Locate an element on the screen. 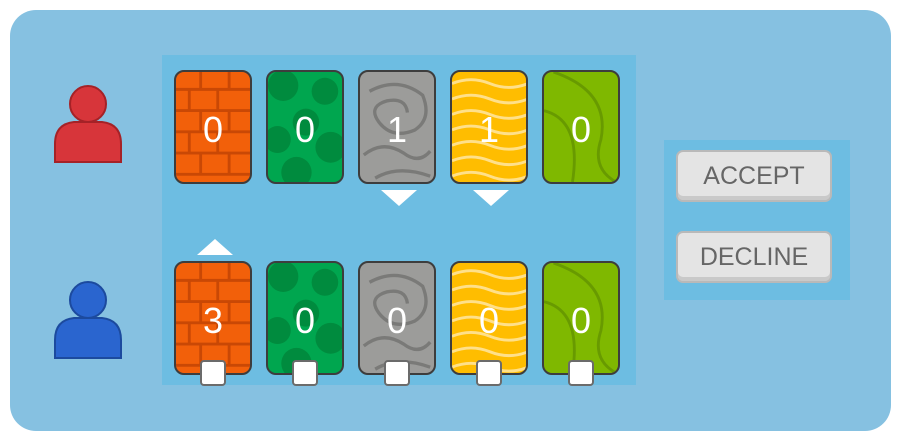 Image resolution: width=901 pixels, height=441 pixels. self-forest-card: 0 is located at coordinates (305, 318).